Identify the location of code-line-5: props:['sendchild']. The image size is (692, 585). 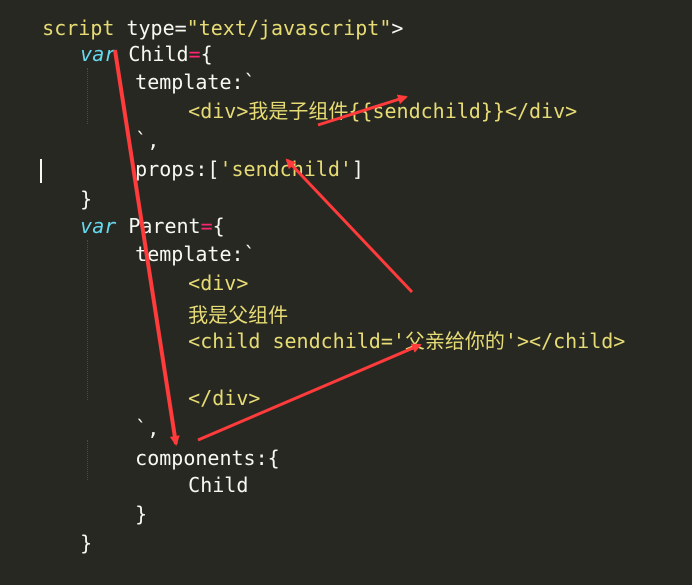
(225, 154).